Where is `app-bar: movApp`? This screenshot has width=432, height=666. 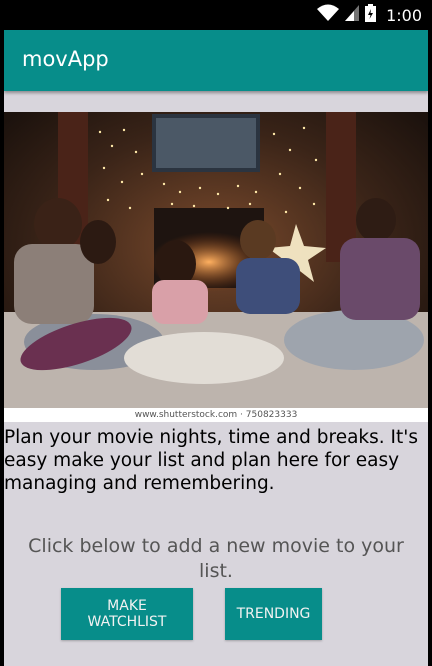
app-bar: movApp is located at coordinates (216, 60).